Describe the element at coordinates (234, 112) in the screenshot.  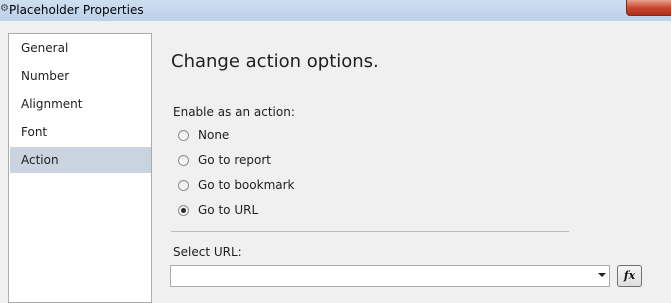
I see `enable-action-label: Enable as an action:` at that location.